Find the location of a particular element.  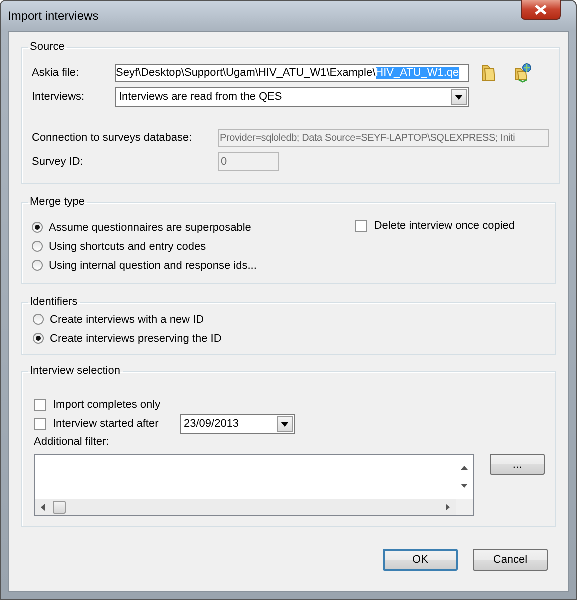

close-button is located at coordinates (541, 10).